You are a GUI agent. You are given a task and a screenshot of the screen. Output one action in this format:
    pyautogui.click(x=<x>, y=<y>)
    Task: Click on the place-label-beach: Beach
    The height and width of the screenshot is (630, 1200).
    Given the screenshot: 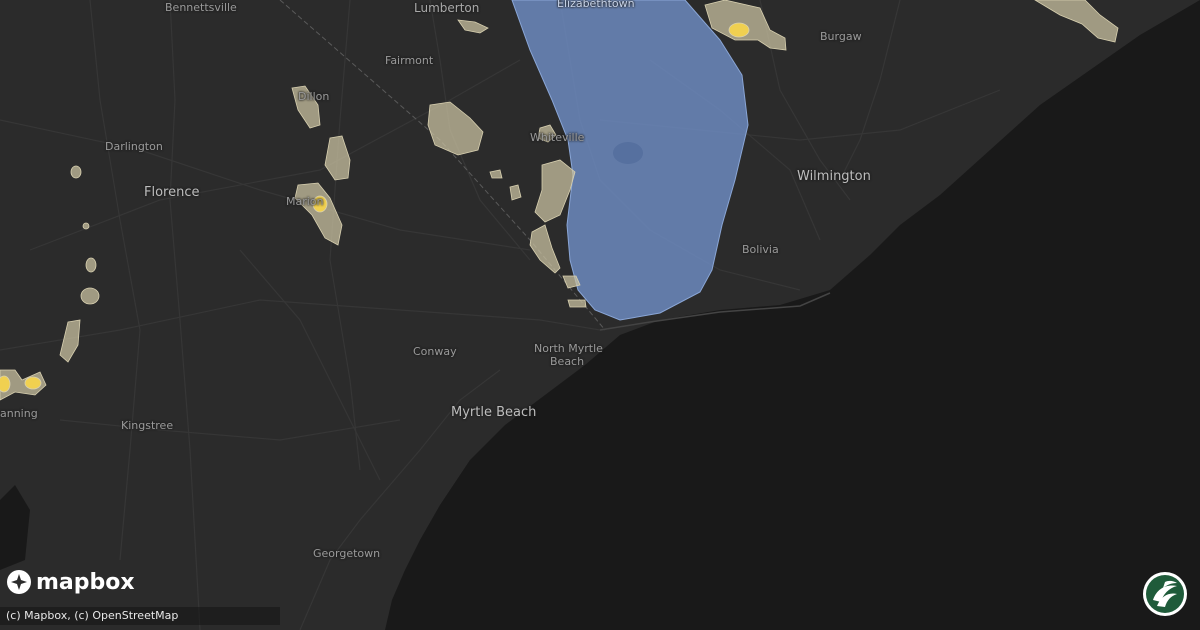 What is the action you would take?
    pyautogui.click(x=567, y=361)
    